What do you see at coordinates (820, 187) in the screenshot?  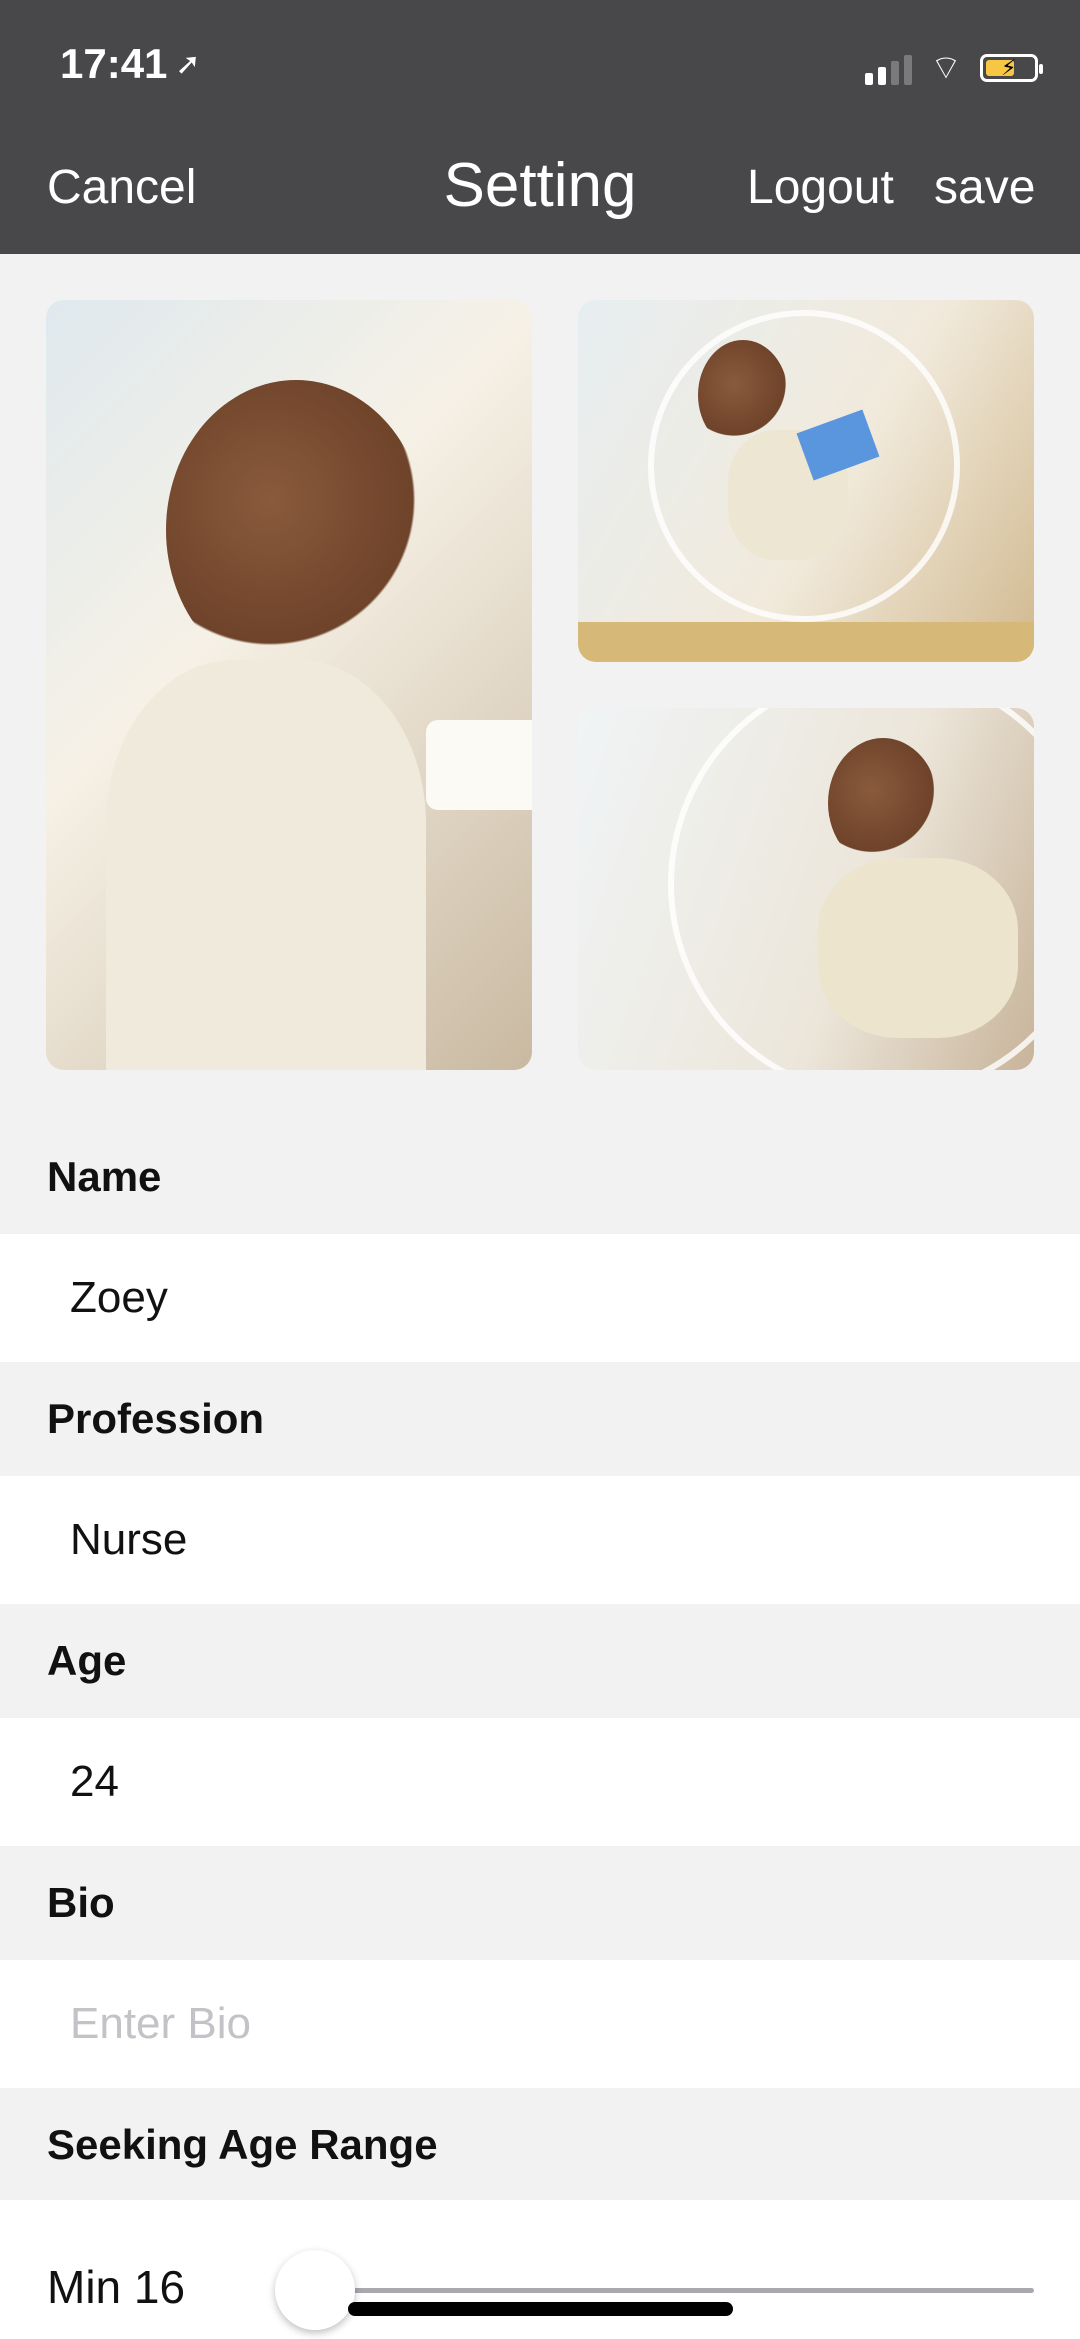 I see `logout-button: Logout` at bounding box center [820, 187].